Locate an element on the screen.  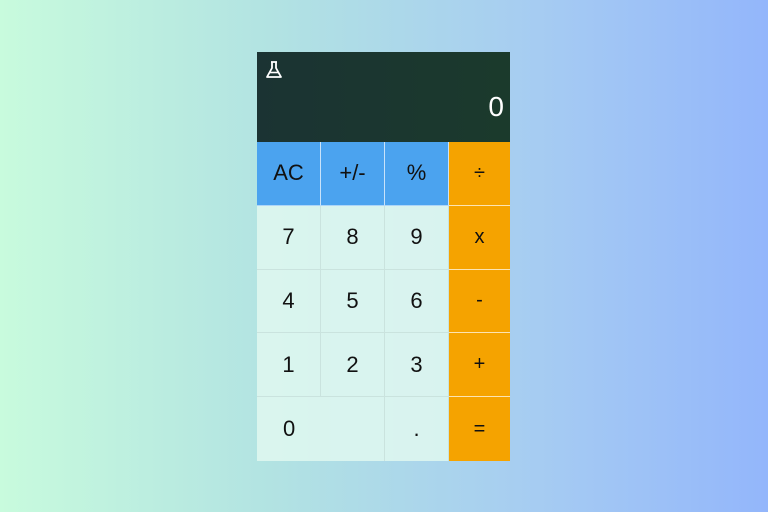
digit-8-button: 8 is located at coordinates (353, 237).